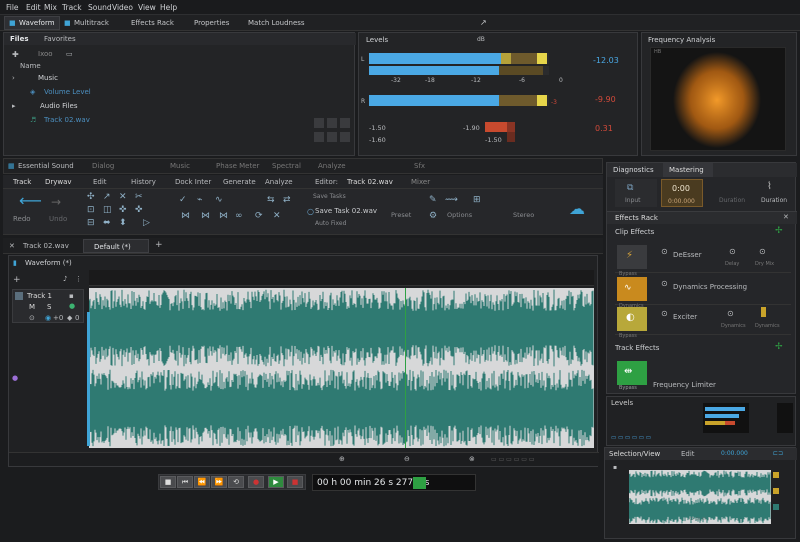  I want to click on record-button: ●, so click(256, 482).